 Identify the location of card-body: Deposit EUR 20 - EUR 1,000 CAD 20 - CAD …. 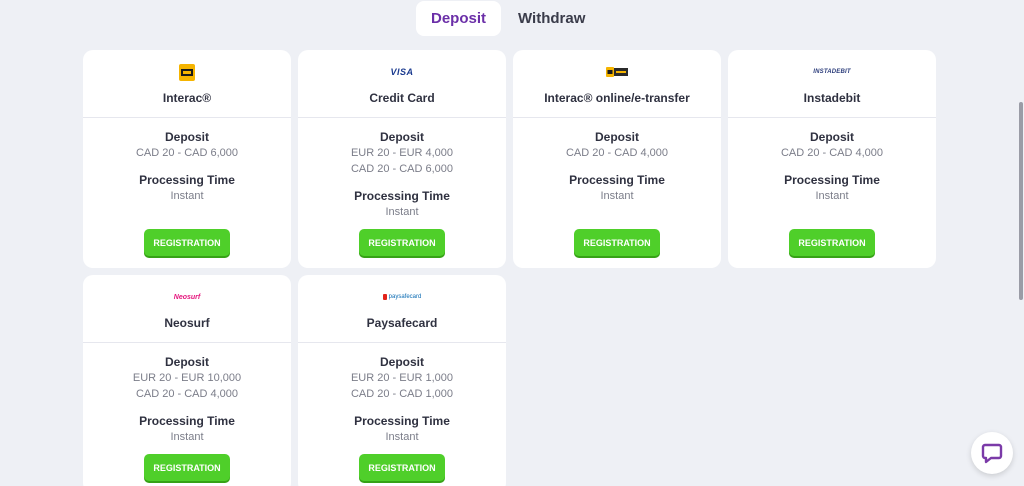
(402, 394).